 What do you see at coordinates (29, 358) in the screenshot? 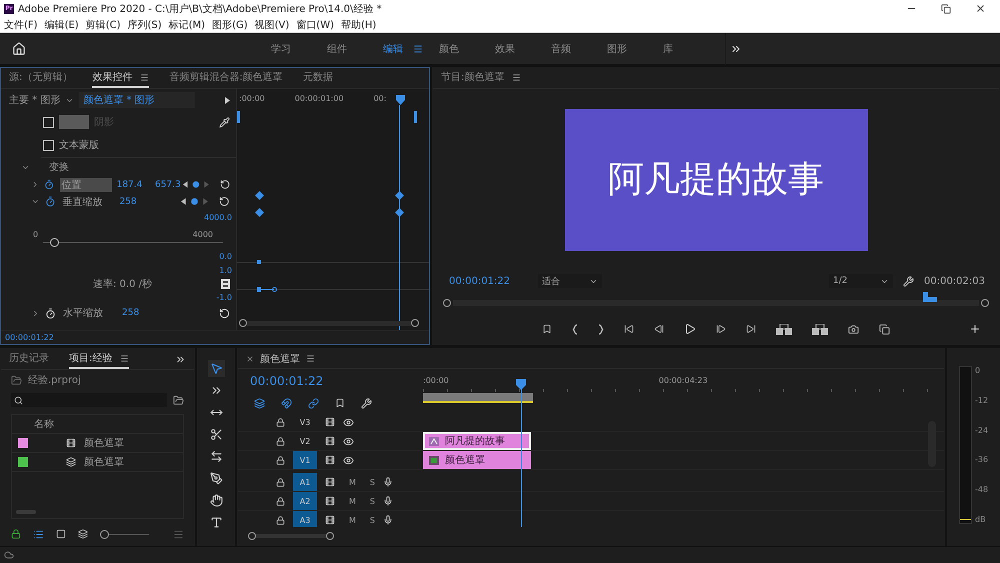
I see `panel-tab: 历史记录` at bounding box center [29, 358].